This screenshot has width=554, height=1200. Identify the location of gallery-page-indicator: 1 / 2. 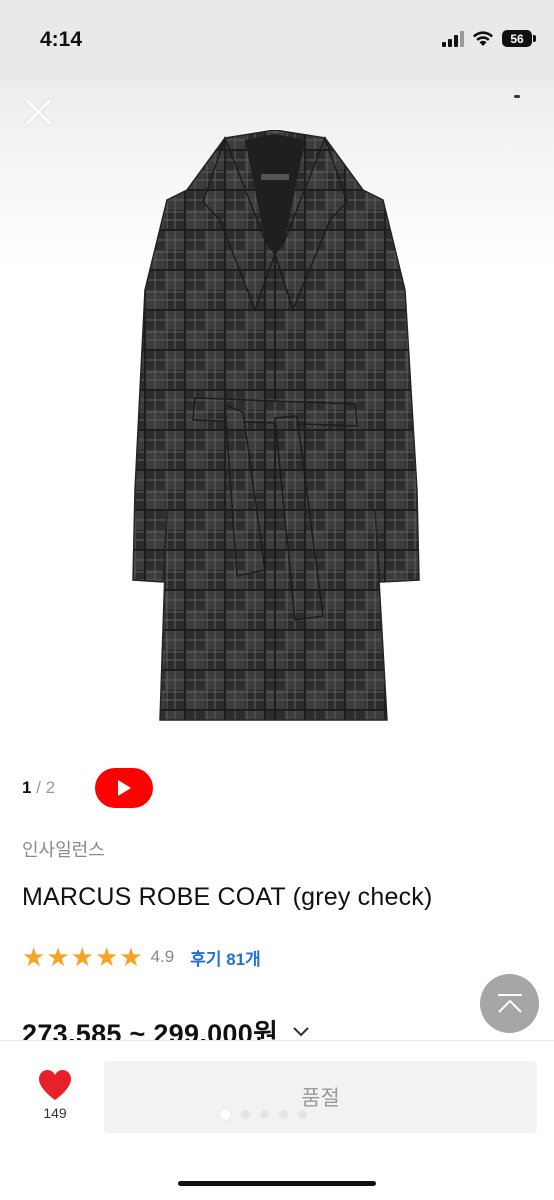
(38, 788).